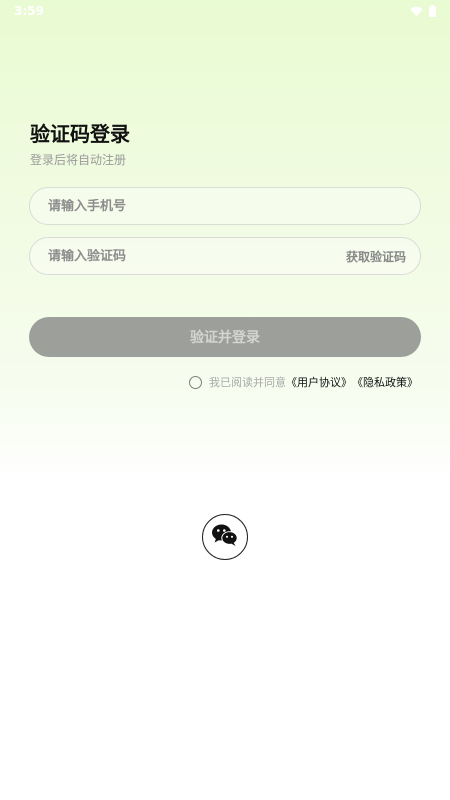  Describe the element at coordinates (29, 11) in the screenshot. I see `status-time: 3:59` at that location.